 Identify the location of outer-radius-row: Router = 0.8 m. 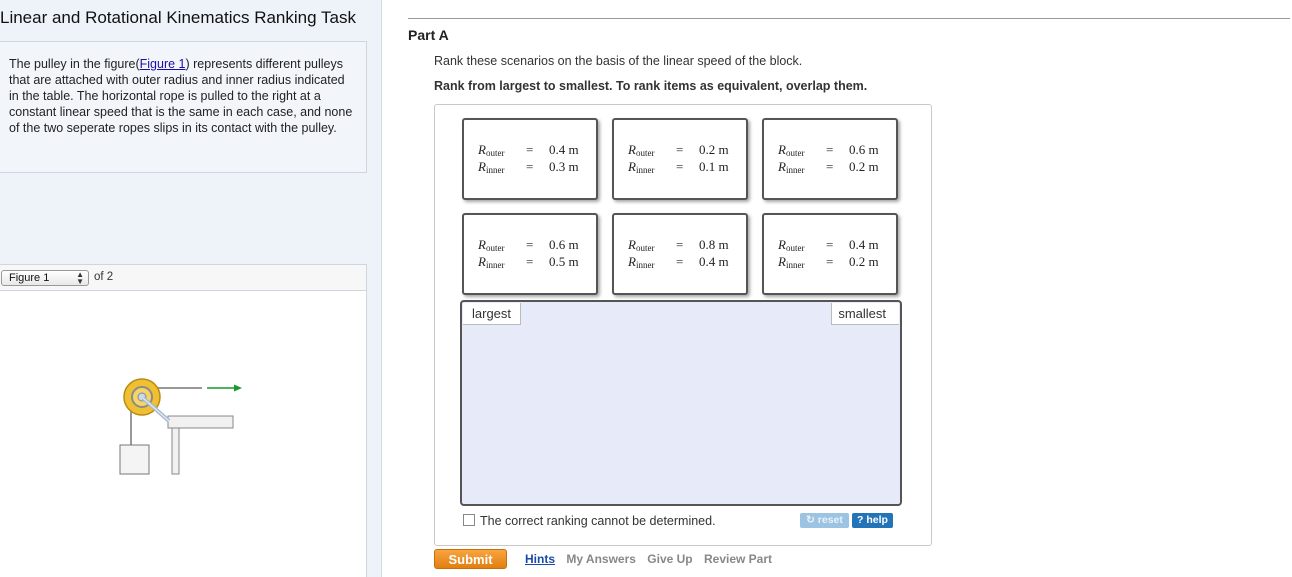
(684, 245).